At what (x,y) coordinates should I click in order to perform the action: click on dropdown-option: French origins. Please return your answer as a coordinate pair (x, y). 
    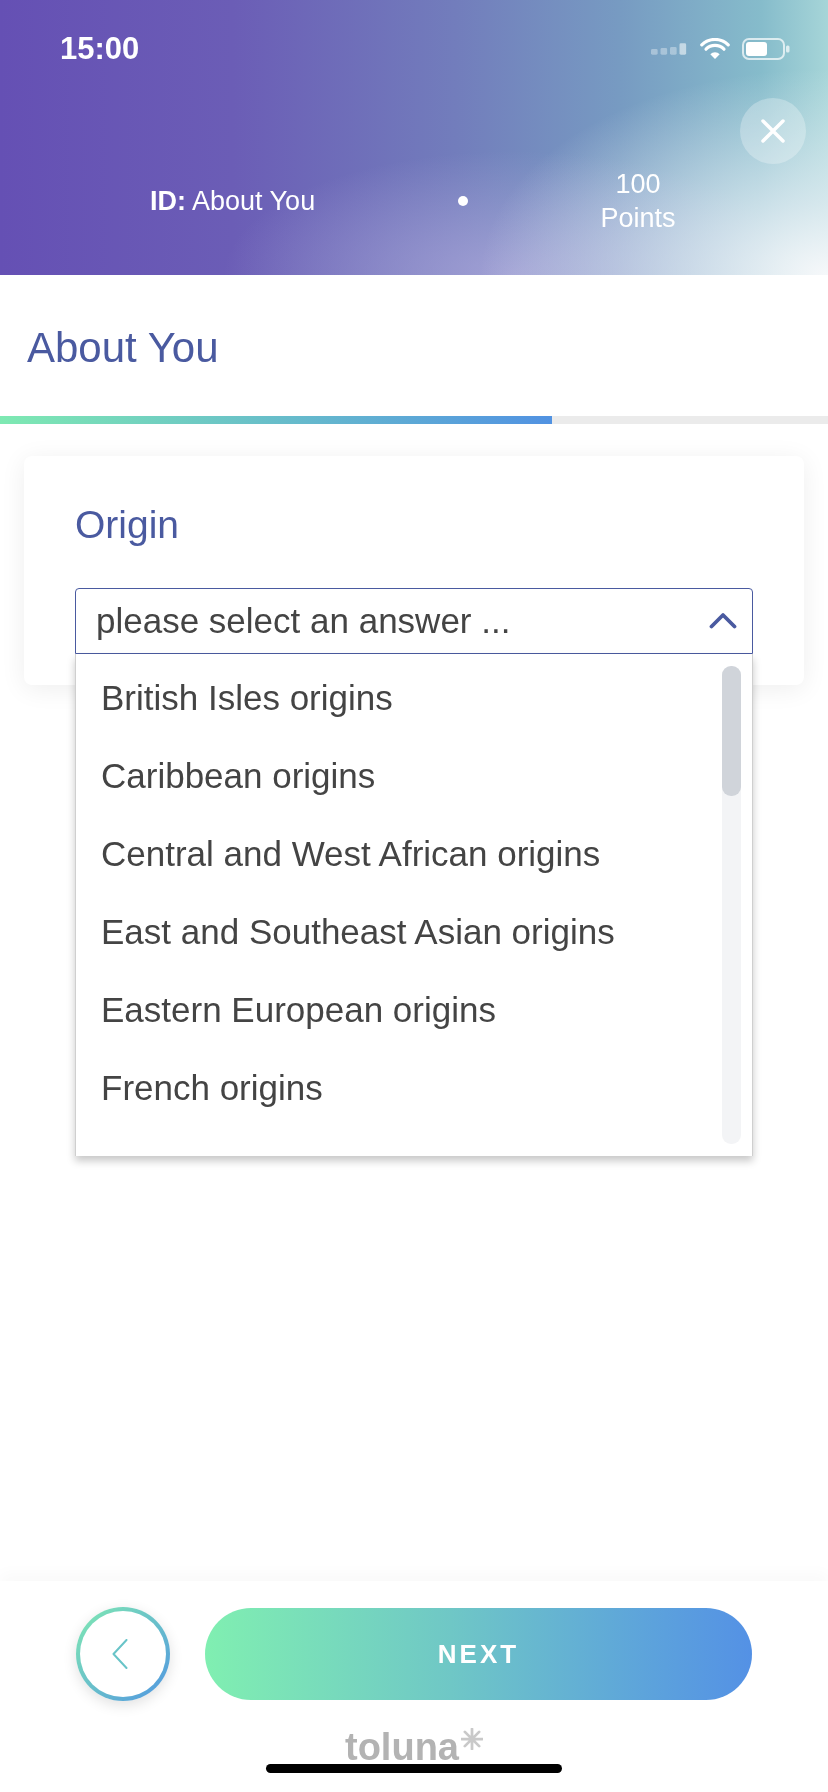
    Looking at the image, I should click on (399, 1088).